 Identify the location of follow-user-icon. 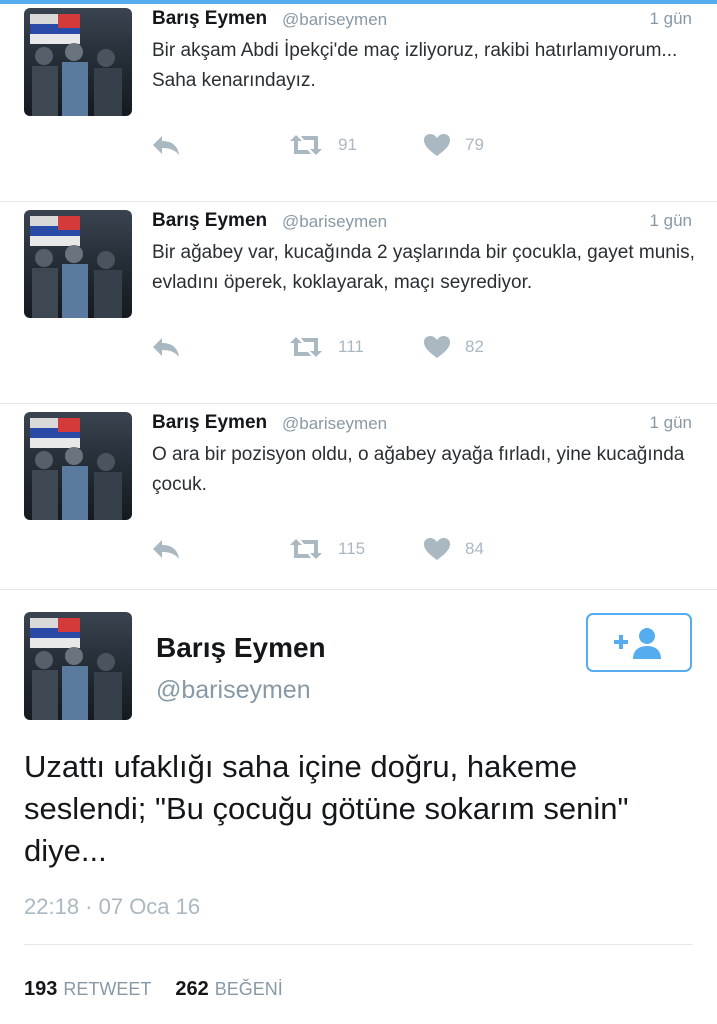
(637, 643).